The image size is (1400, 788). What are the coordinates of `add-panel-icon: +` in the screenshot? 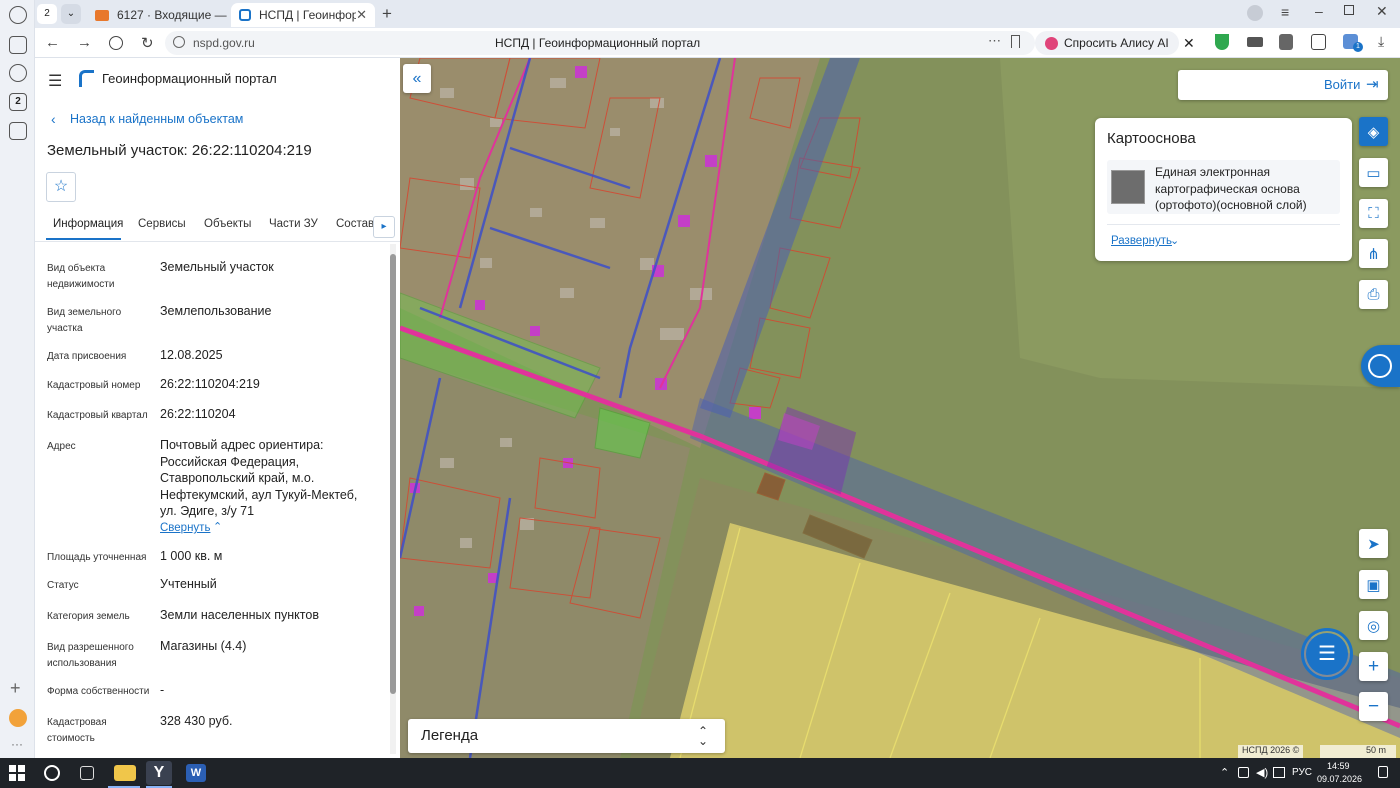 It's located at (15, 688).